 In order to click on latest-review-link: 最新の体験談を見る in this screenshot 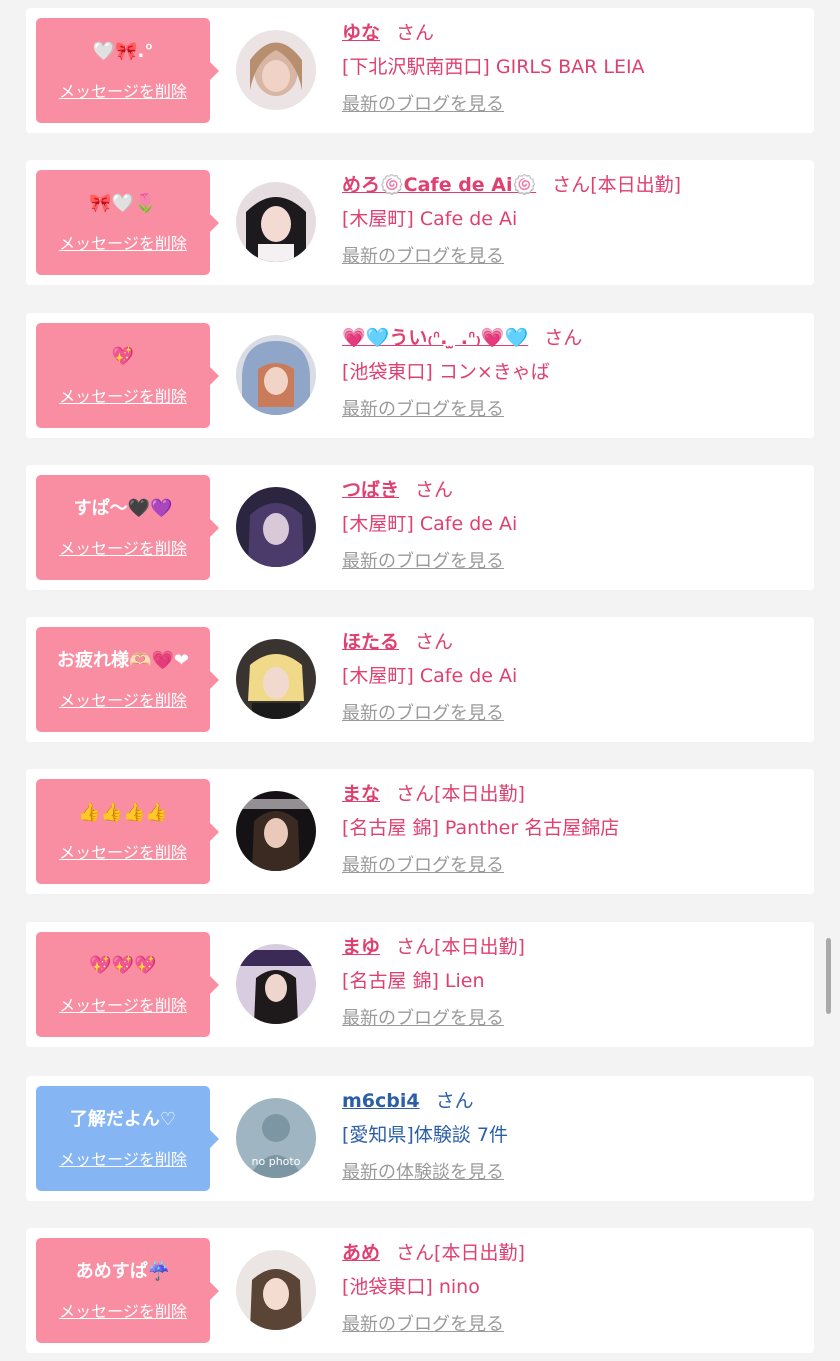, I will do `click(572, 1173)`.